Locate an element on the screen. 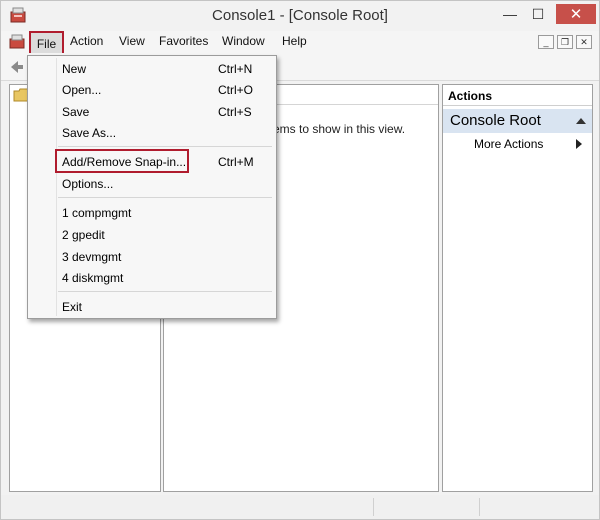 The image size is (600, 520). actions-group-label: Console Root is located at coordinates (495, 120).